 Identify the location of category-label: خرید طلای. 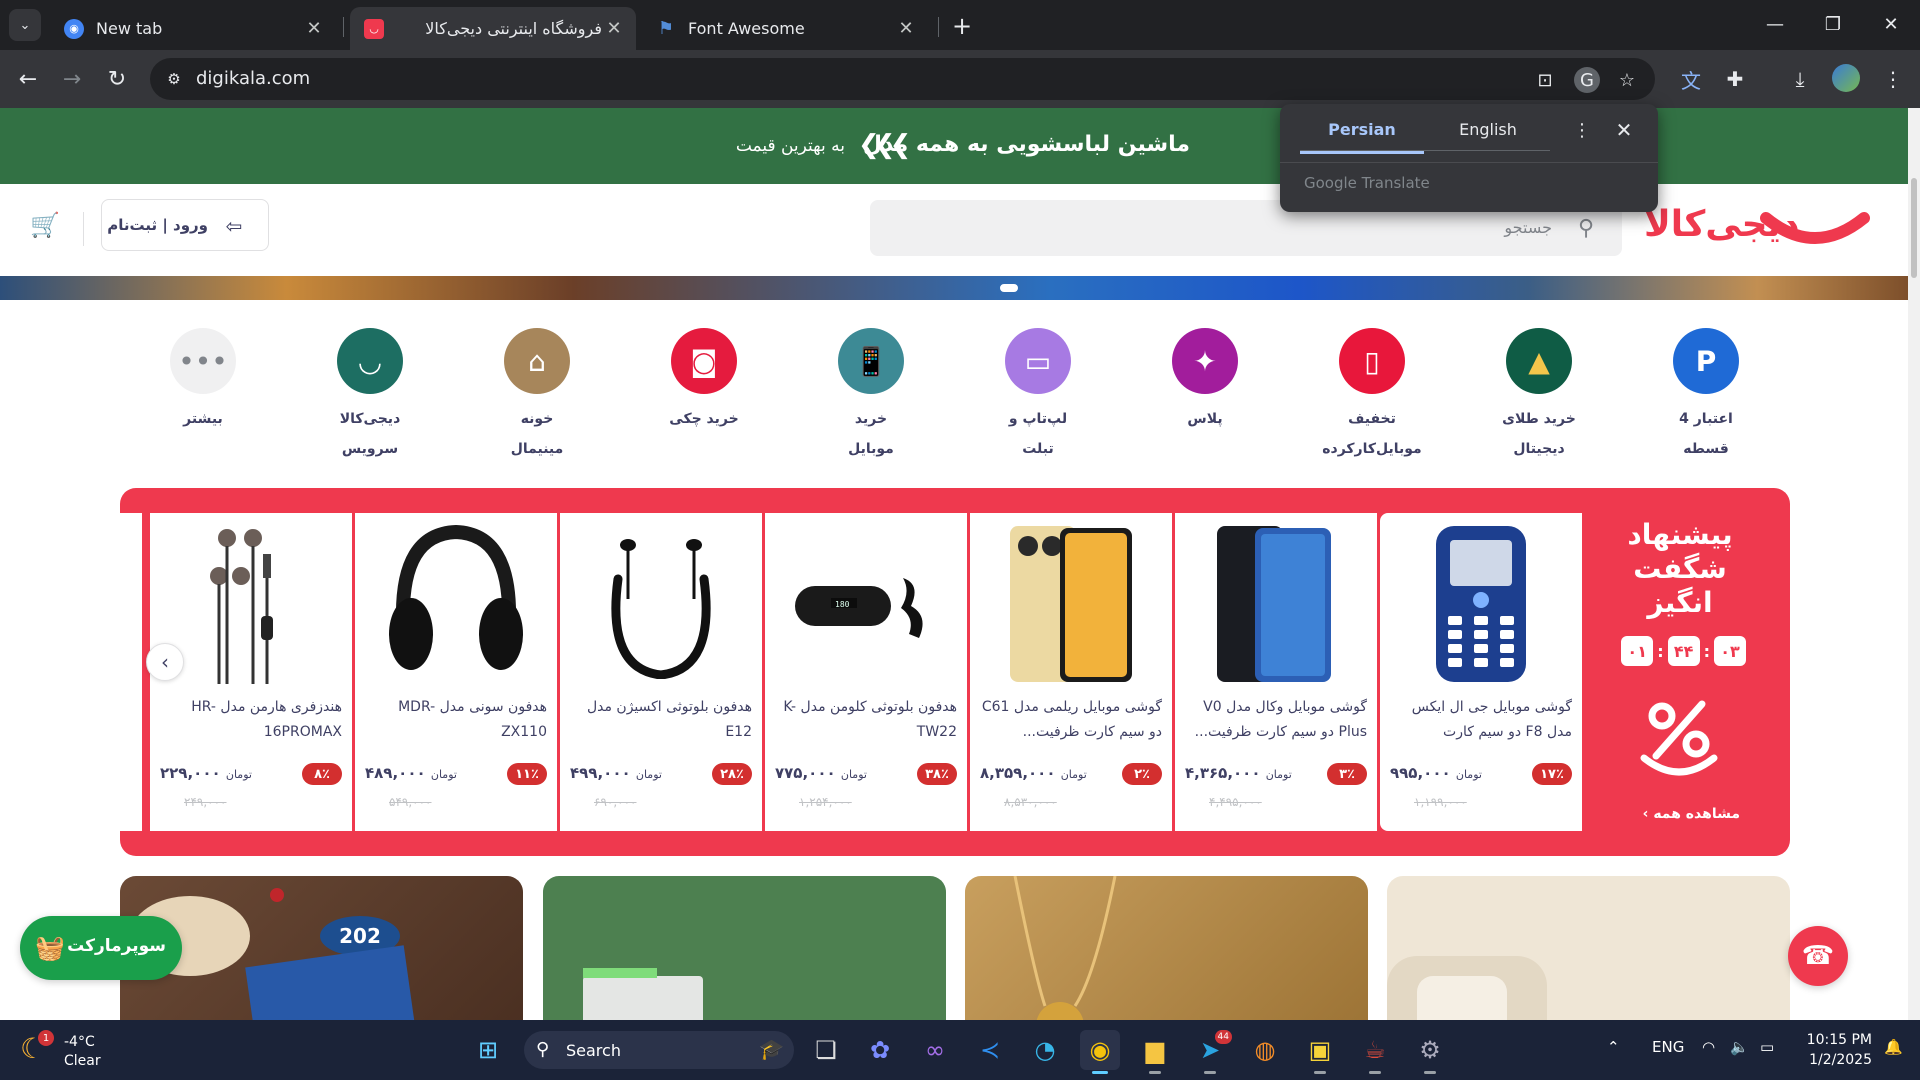
(1539, 419).